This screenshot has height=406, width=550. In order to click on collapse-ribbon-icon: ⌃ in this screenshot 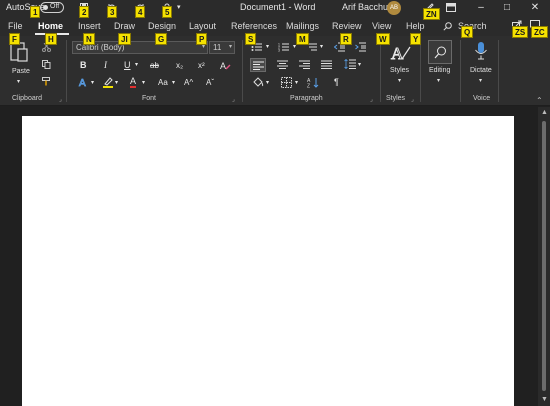, I will do `click(539, 100)`.